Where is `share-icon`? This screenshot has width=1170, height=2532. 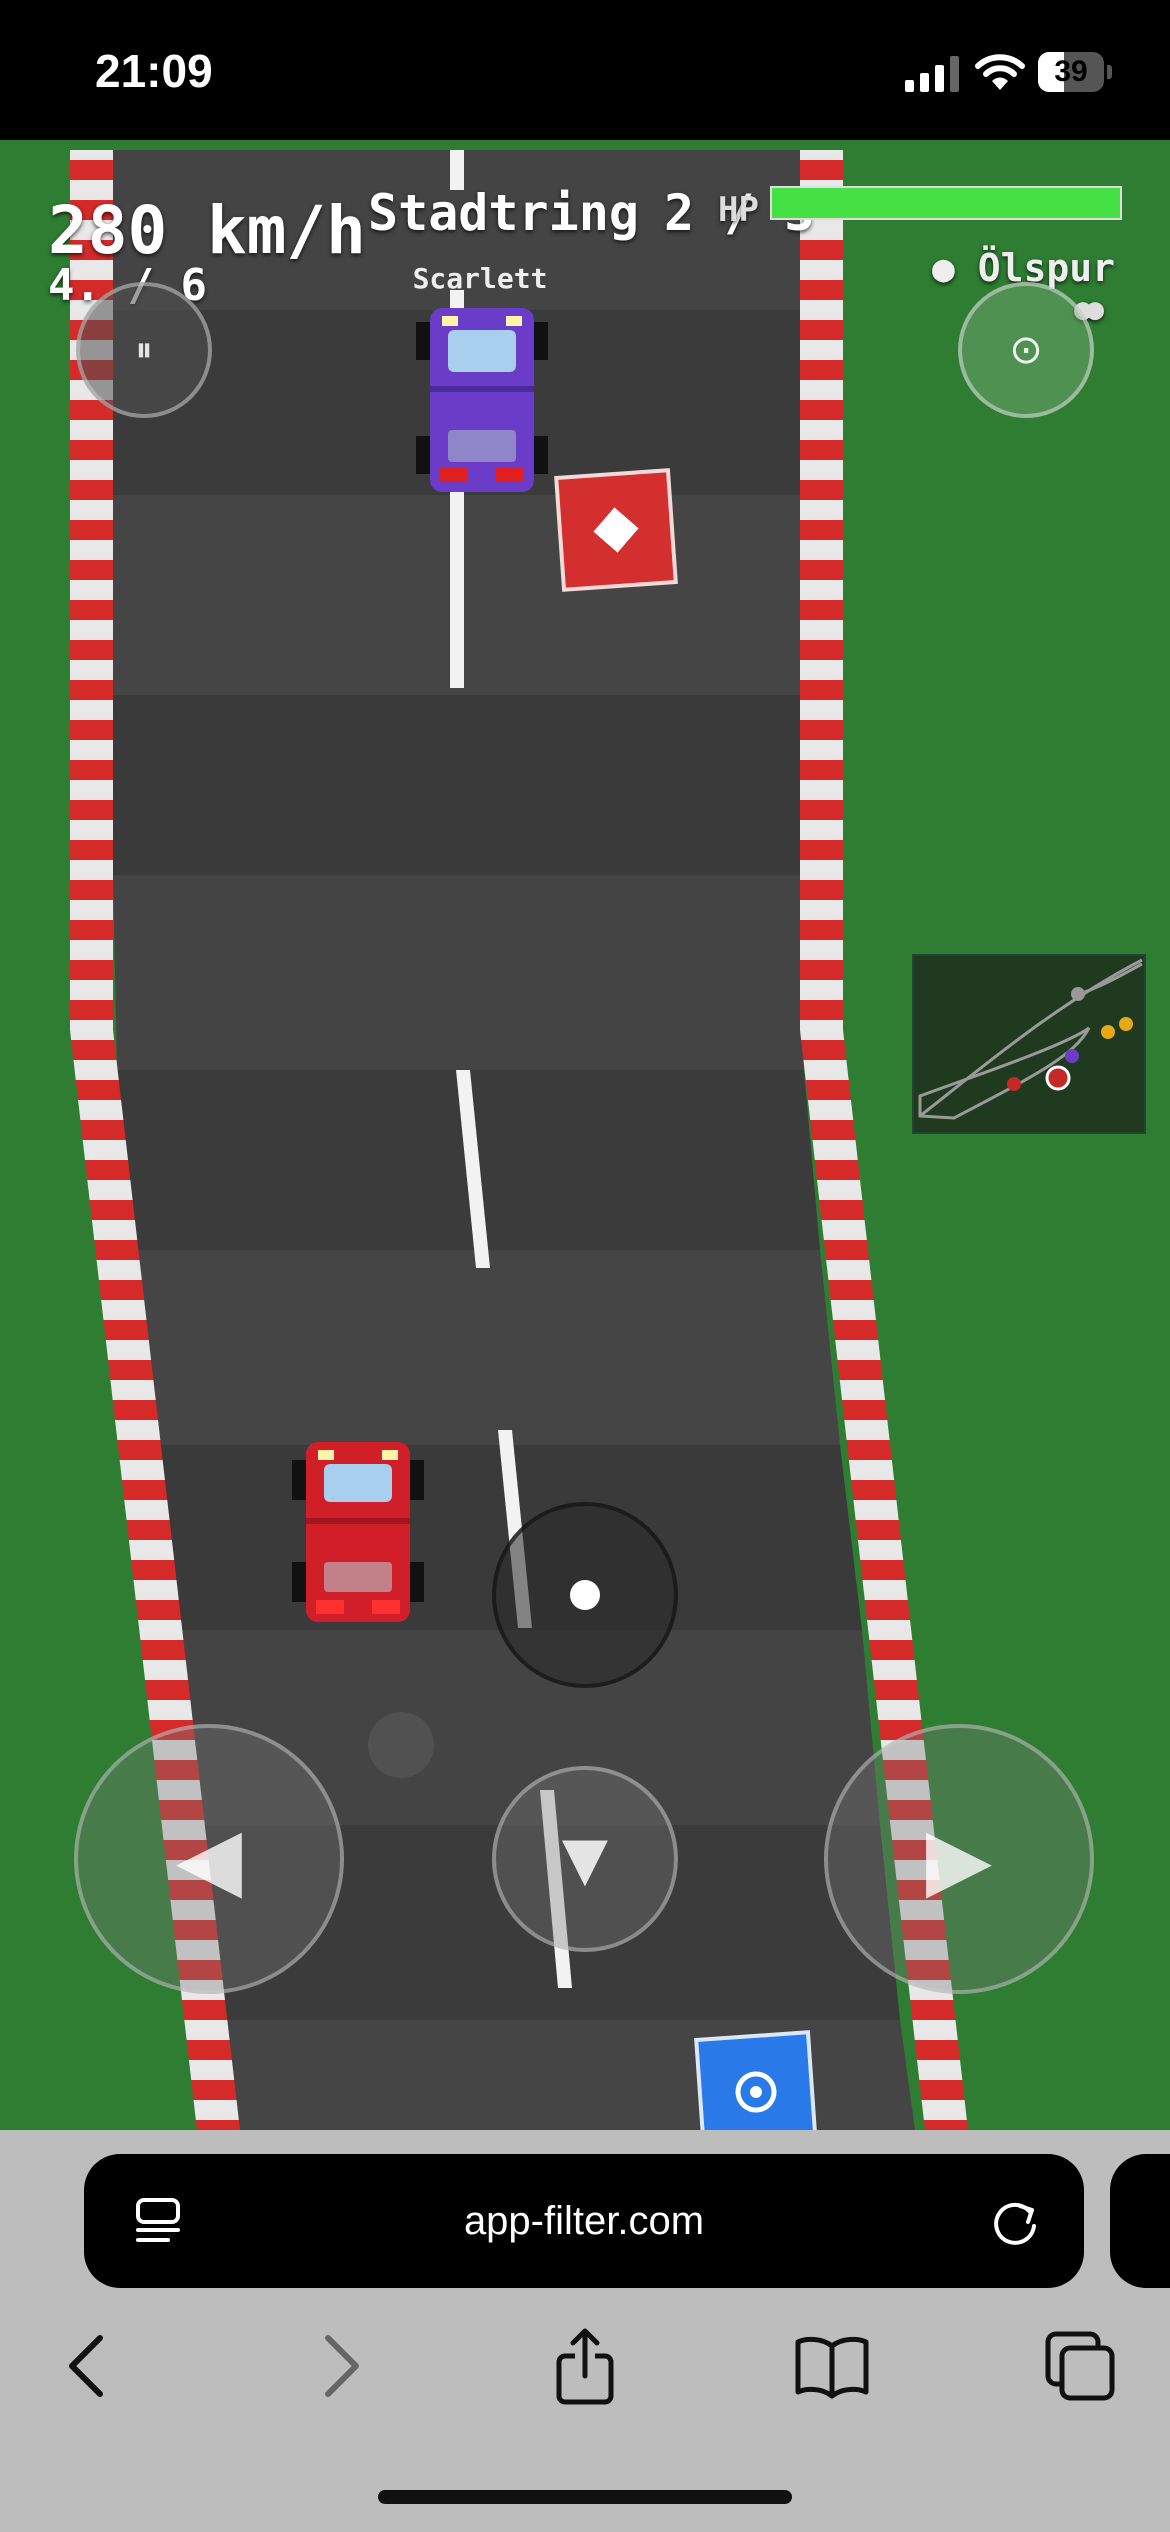 share-icon is located at coordinates (585, 2366).